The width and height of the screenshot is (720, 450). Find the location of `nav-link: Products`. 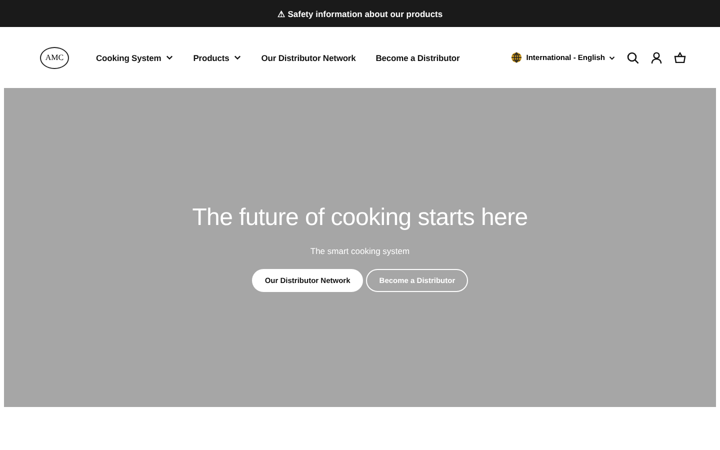

nav-link: Products is located at coordinates (217, 57).